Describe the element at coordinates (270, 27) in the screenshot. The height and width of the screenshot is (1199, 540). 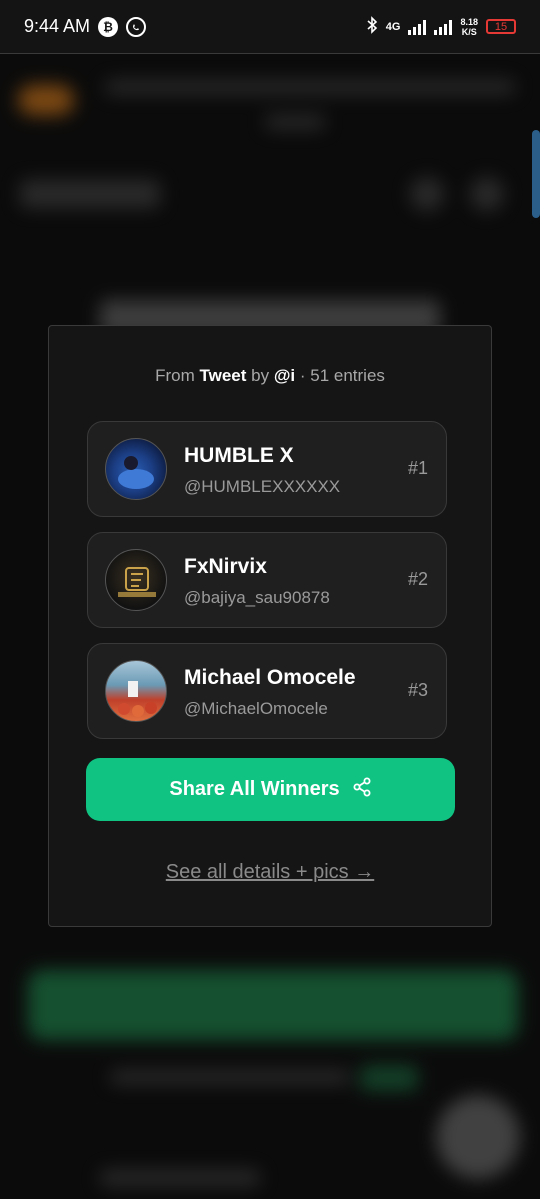
I see `status-bar: 9:44 AM ₿ 4G 8.18 K/S 15` at that location.